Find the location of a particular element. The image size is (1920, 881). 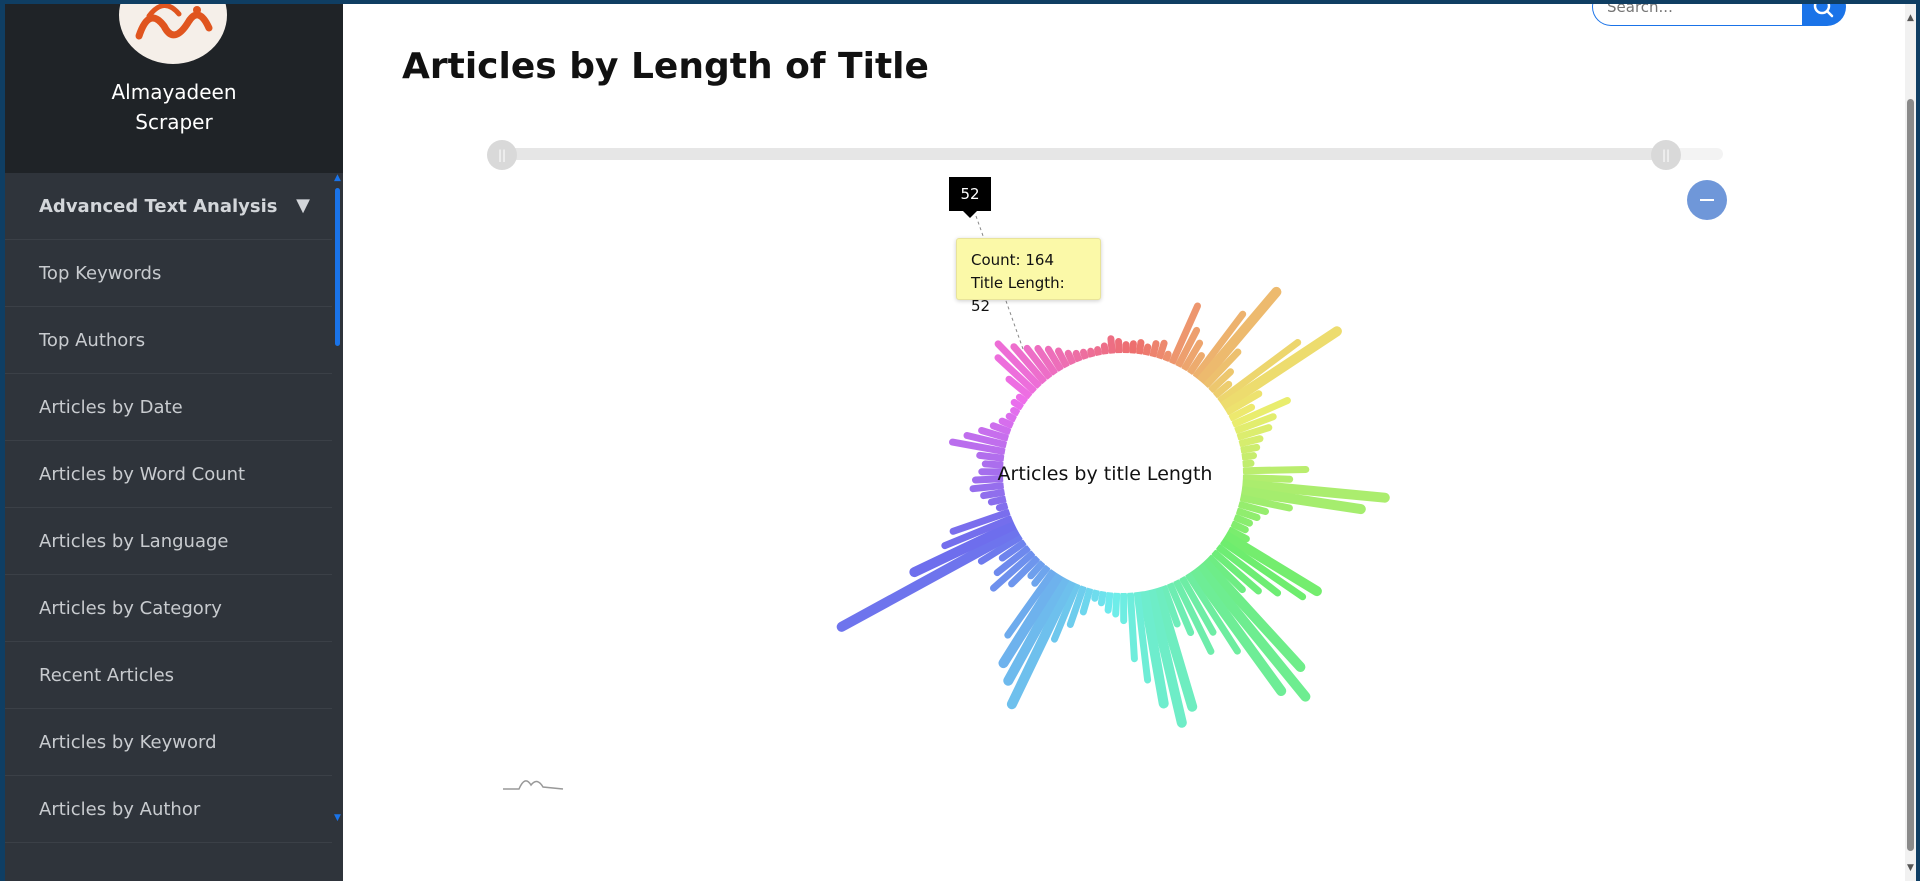

sidebar-header: Almayadeen Scraper is located at coordinates (174, 88).